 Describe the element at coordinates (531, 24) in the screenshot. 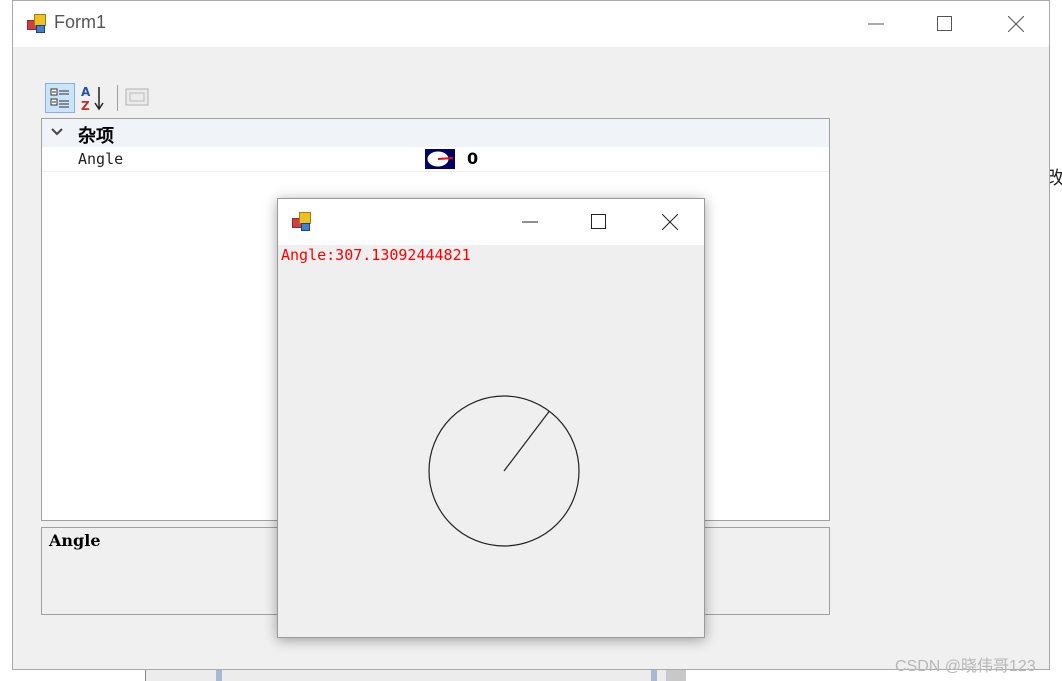

I see `form1-titlebar: Form1` at that location.